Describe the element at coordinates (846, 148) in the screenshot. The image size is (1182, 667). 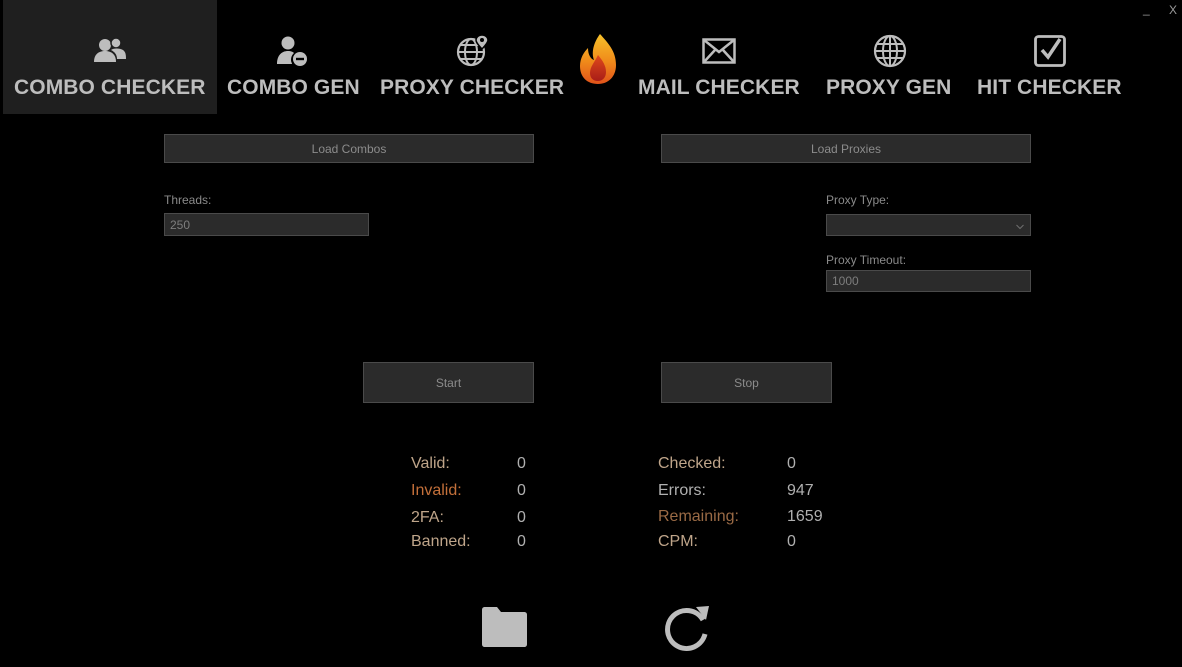
I see `load-proxies-button: Load Proxies` at that location.